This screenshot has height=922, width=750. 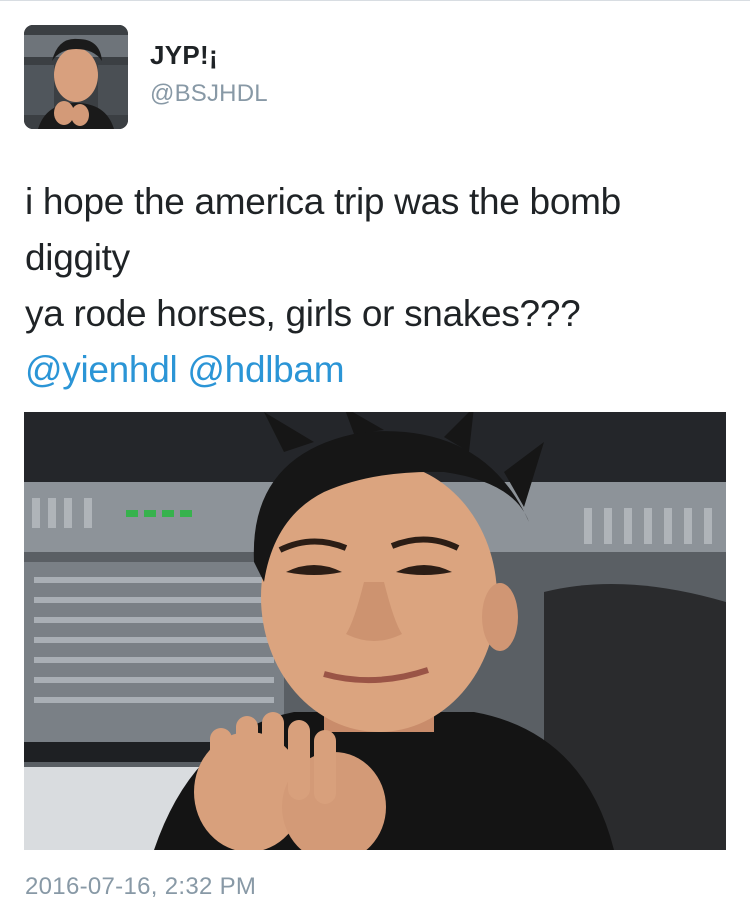 I want to click on mention-link-yienhdl: @yienhdl, so click(x=101, y=369).